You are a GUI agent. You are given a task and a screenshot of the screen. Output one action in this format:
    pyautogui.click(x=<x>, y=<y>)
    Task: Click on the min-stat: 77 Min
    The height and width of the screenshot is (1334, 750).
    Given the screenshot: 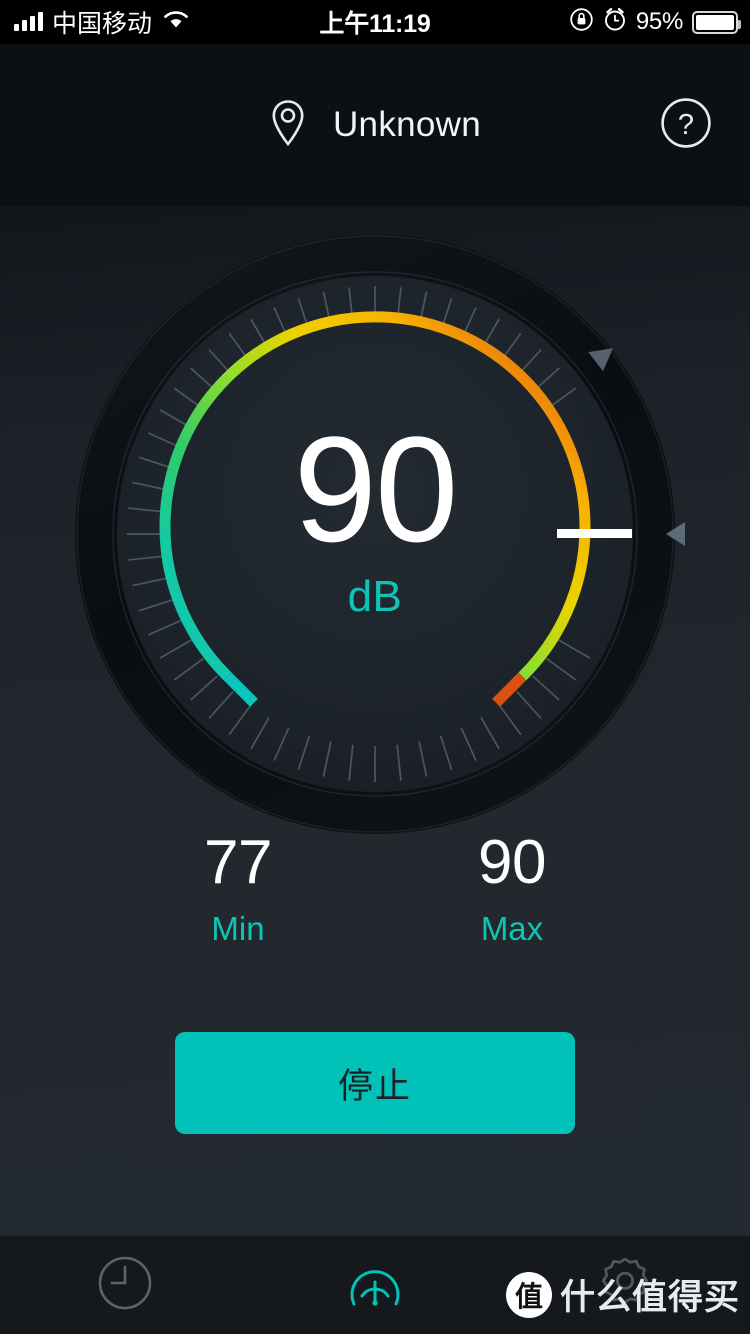 What is the action you would take?
    pyautogui.click(x=238, y=890)
    